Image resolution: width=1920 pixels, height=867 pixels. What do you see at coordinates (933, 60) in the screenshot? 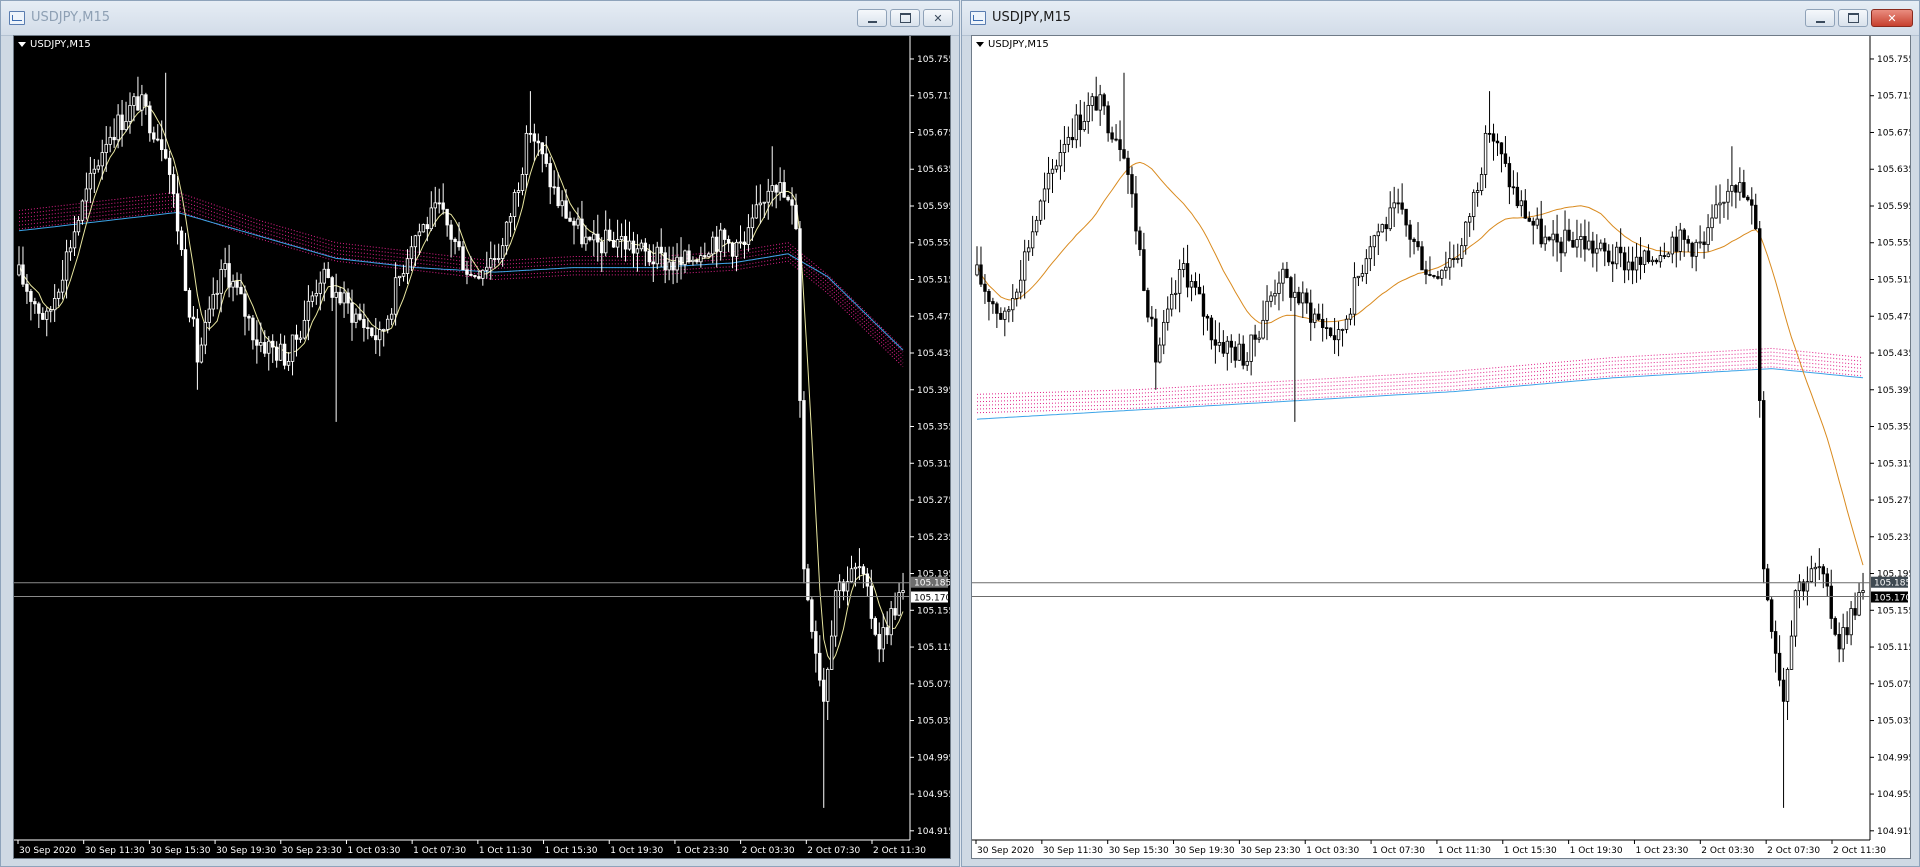
I see `price-tick-label: 105.755` at bounding box center [933, 60].